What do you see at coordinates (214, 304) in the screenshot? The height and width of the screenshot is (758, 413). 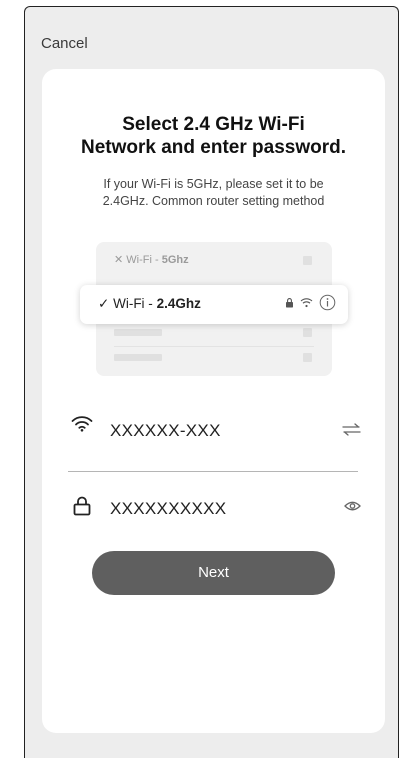 I see `network-24g-row: ✓ Wi-Fi - 2.4Ghz` at bounding box center [214, 304].